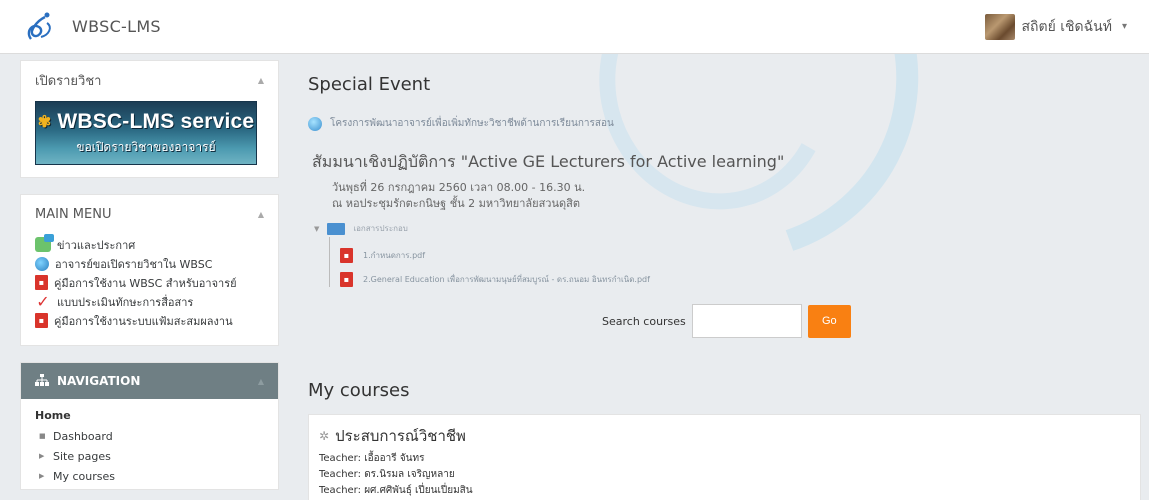 This screenshot has height=500, width=1149. Describe the element at coordinates (1000, 26) in the screenshot. I see `avatar` at that location.